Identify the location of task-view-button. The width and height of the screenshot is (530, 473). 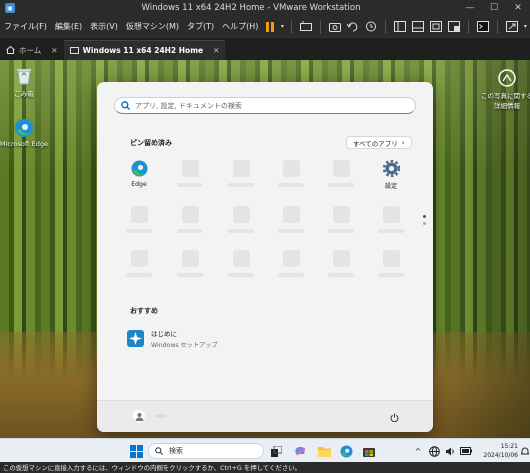
(276, 451).